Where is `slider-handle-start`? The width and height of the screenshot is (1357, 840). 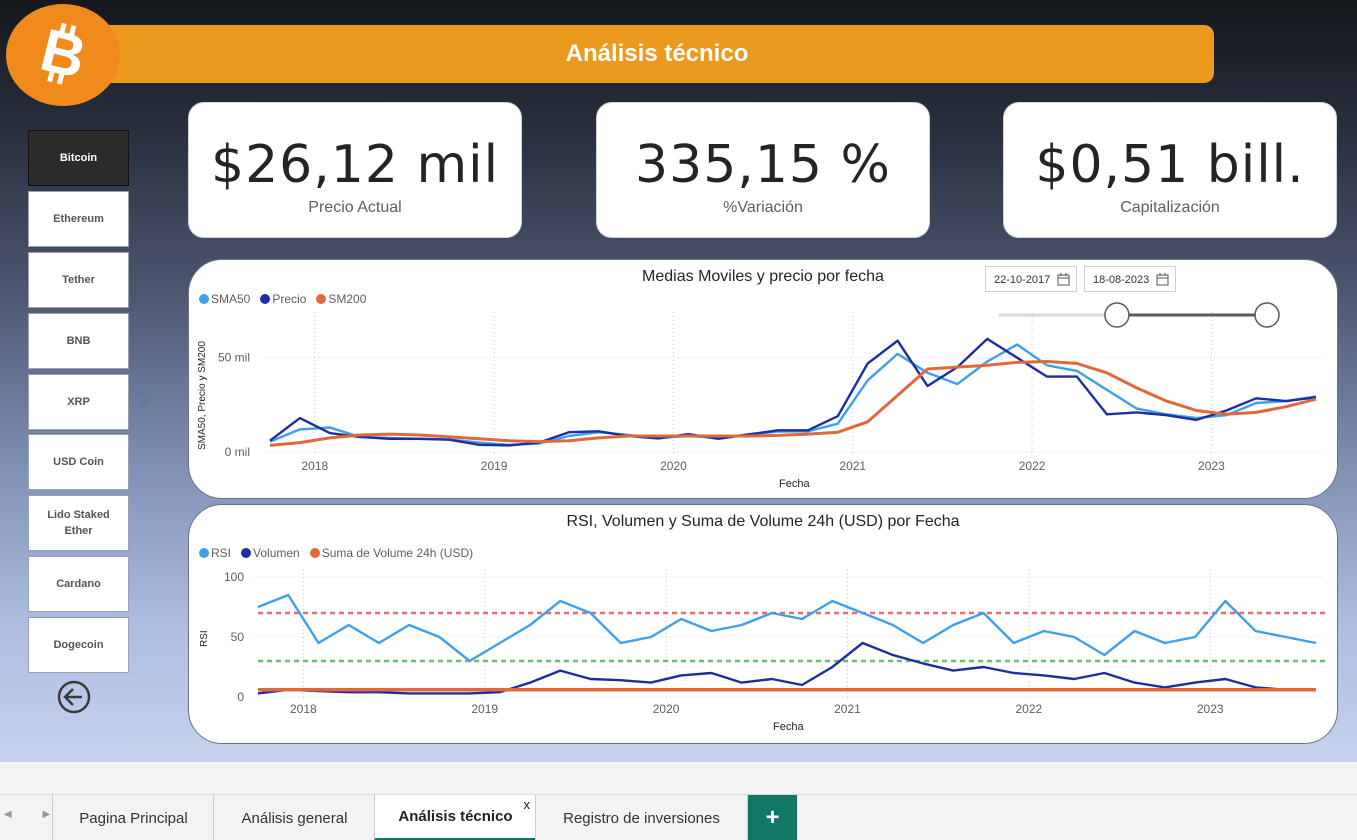 slider-handle-start is located at coordinates (1117, 315).